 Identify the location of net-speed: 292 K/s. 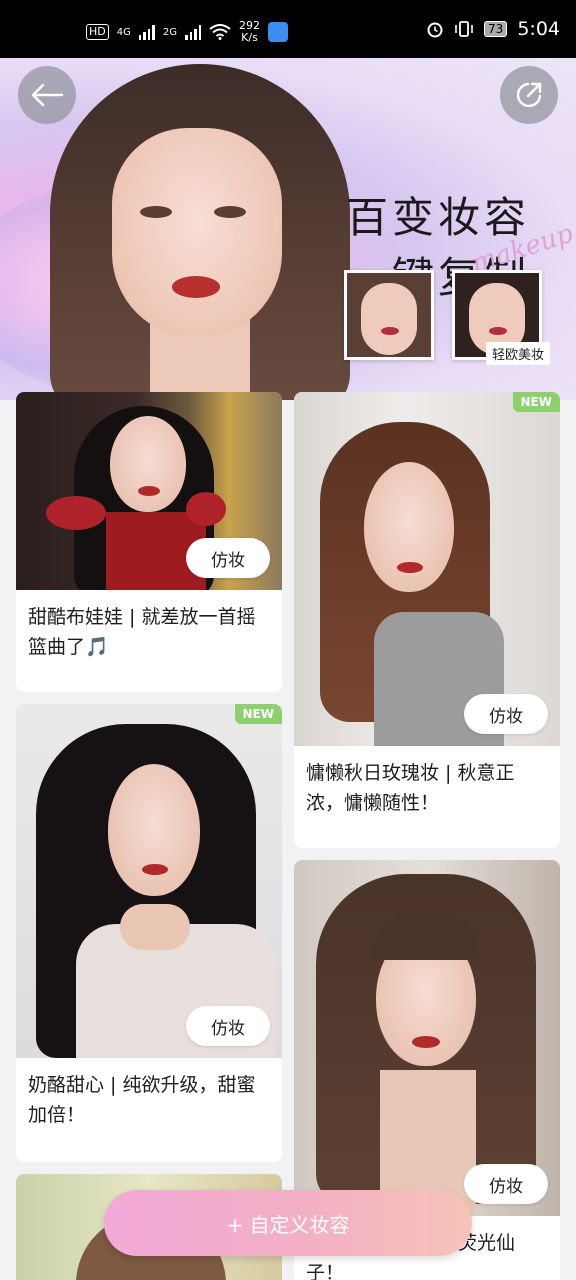
(249, 32).